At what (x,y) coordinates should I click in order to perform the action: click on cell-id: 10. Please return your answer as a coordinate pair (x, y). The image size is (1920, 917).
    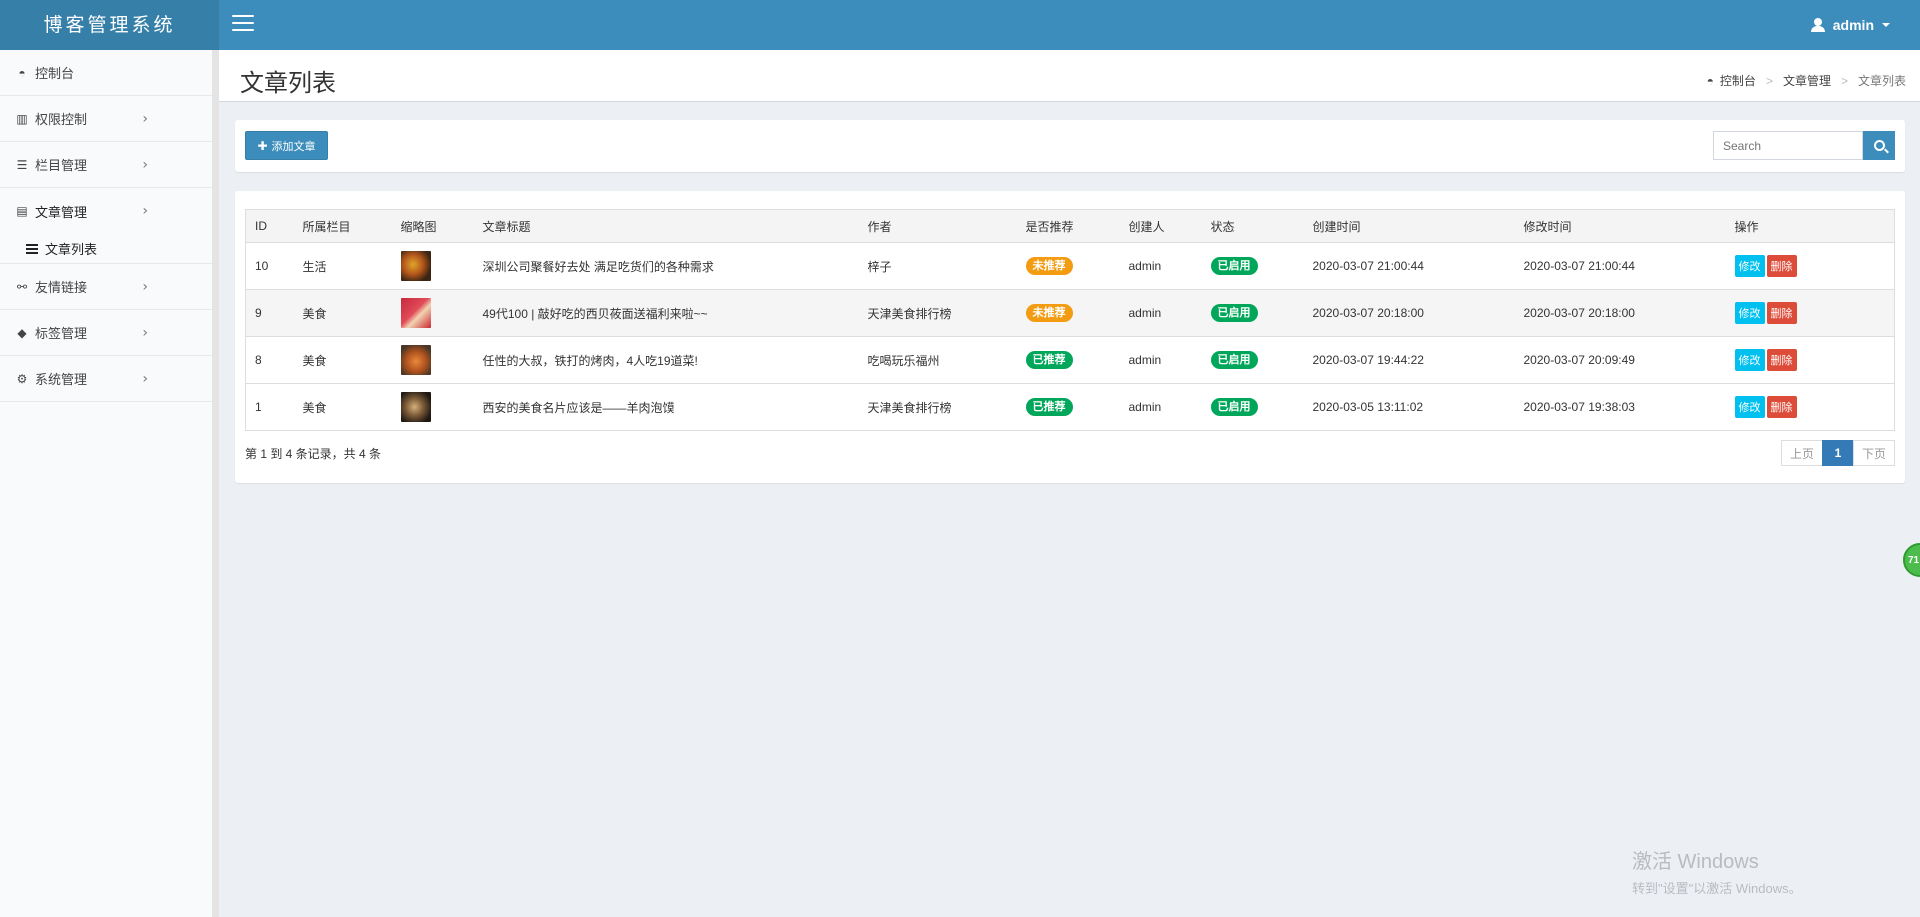
    Looking at the image, I should click on (269, 266).